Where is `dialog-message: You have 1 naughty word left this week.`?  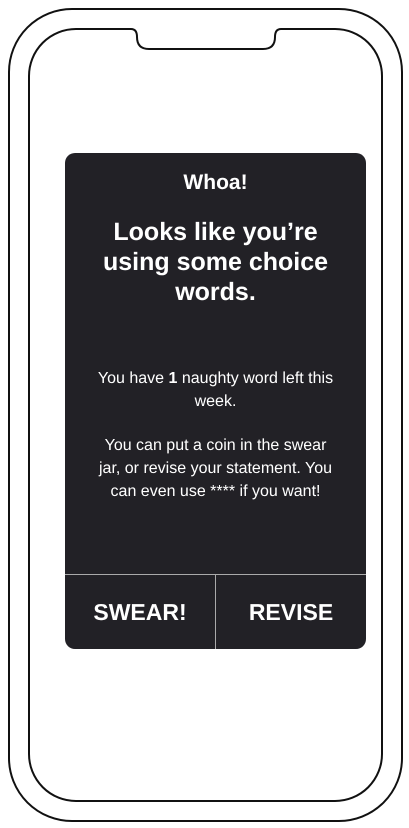
dialog-message: You have 1 naughty word left this week. is located at coordinates (215, 390).